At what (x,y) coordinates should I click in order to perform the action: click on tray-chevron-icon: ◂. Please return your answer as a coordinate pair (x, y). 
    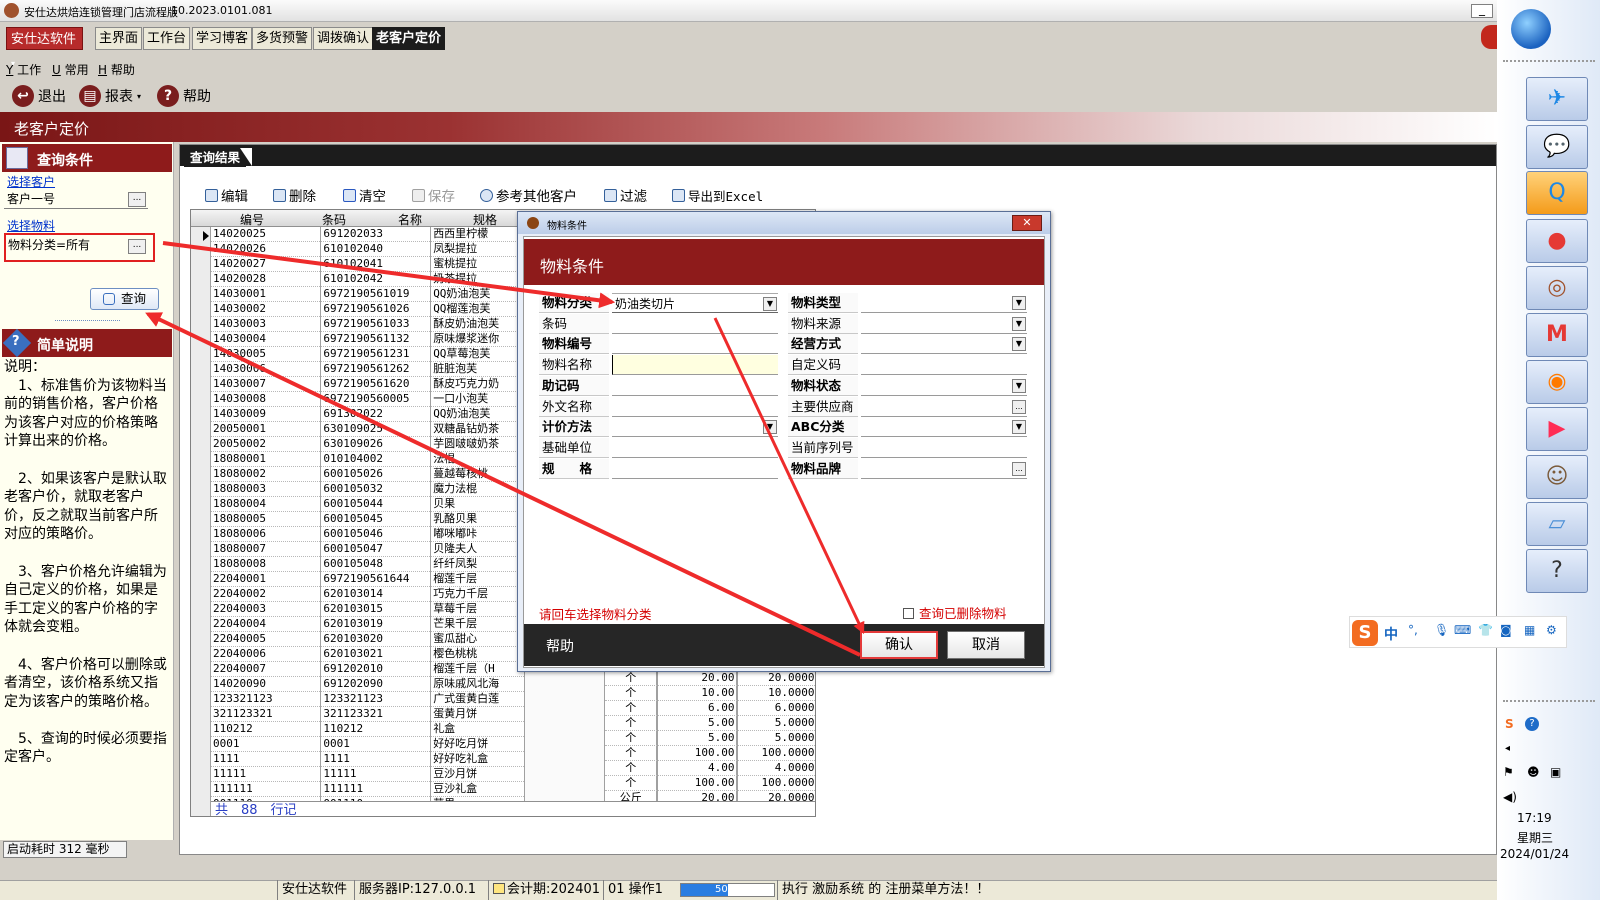
    Looking at the image, I should click on (1507, 748).